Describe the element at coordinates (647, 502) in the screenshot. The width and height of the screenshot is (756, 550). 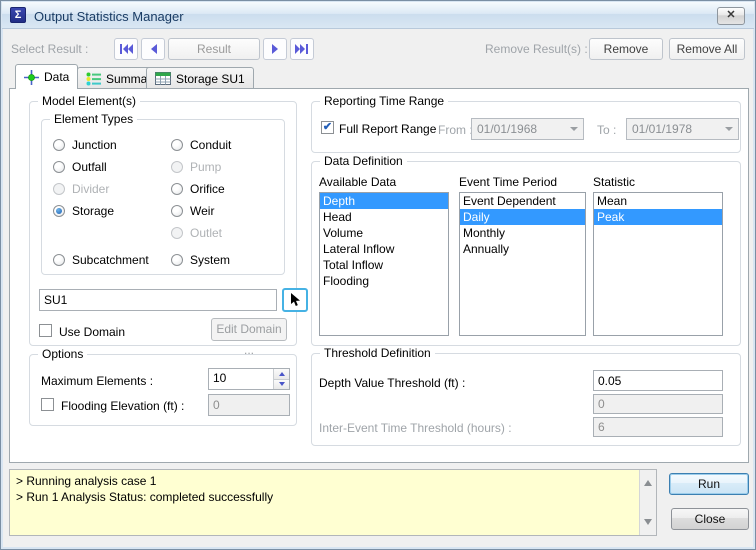
I see `log-scrollbar` at that location.